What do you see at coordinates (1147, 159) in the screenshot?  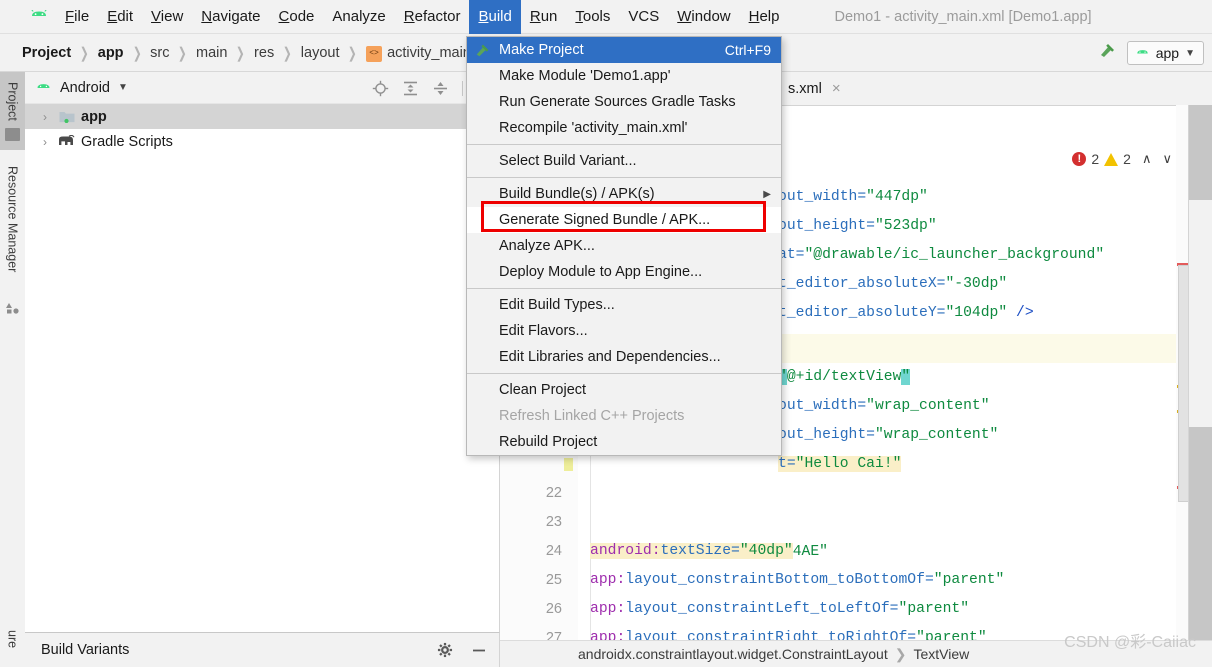 I see `prev-problem-icon: ∧` at bounding box center [1147, 159].